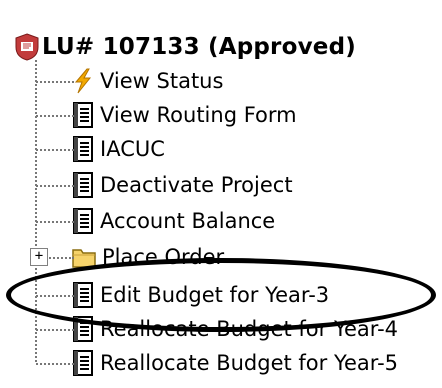 The image size is (442, 388). What do you see at coordinates (39, 257) in the screenshot?
I see `expand-toggle: +` at bounding box center [39, 257].